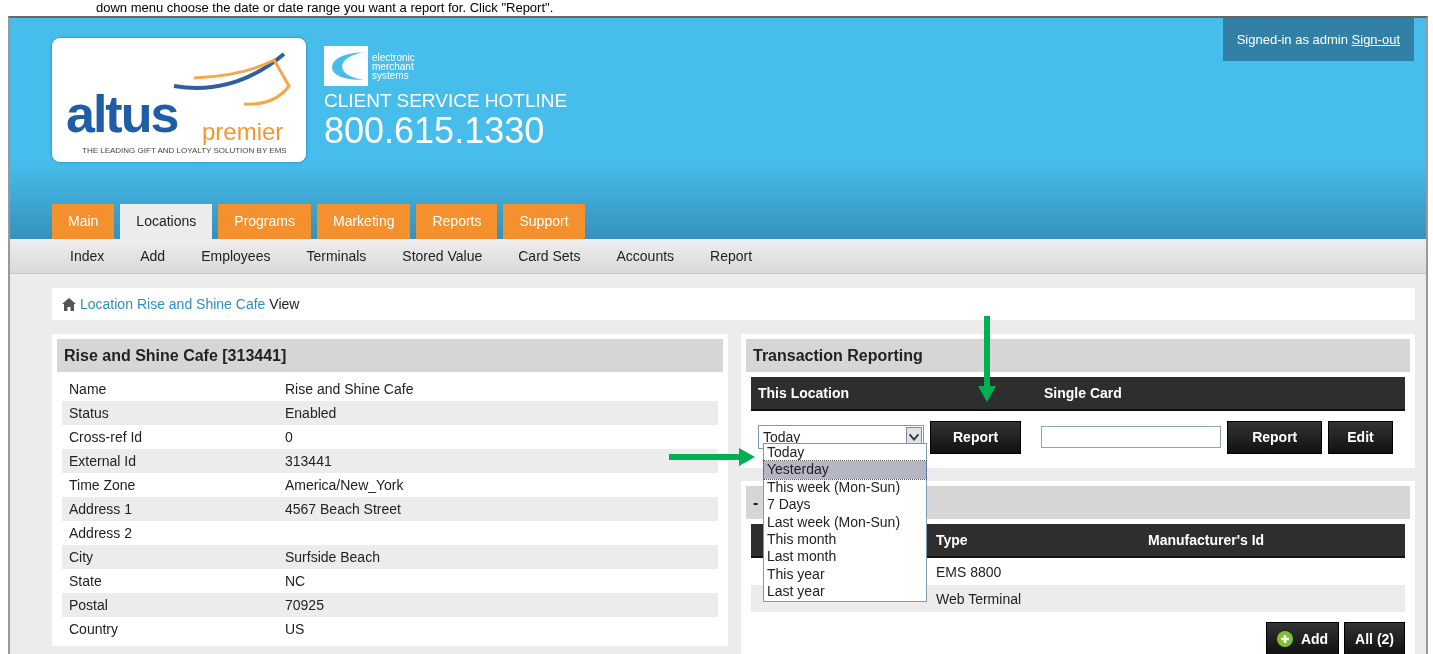 This screenshot has width=1433, height=654. I want to click on panel-title: Rise and Shine Cafe [313441], so click(390, 355).